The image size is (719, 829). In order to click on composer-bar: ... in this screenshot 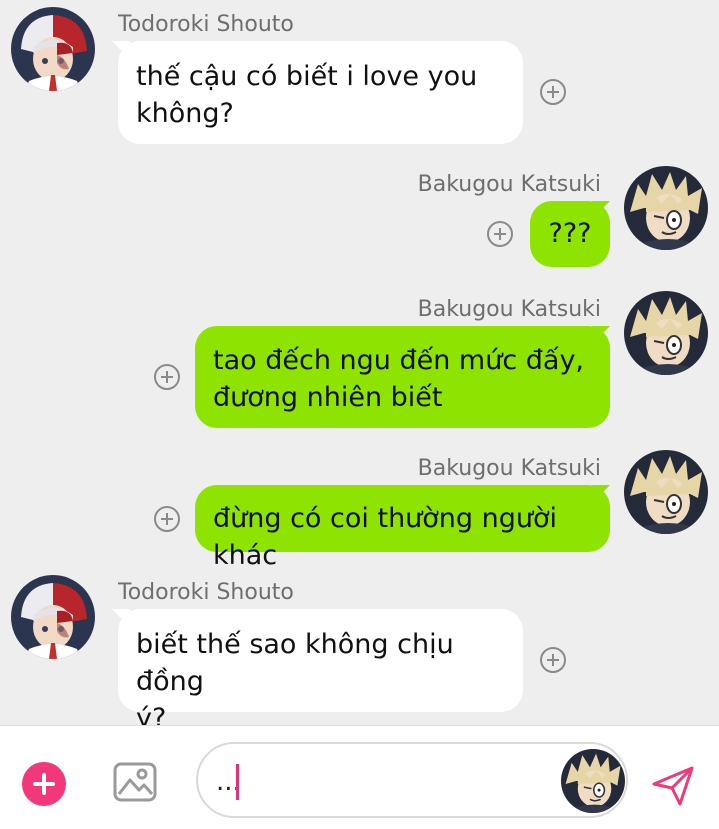, I will do `click(359, 777)`.